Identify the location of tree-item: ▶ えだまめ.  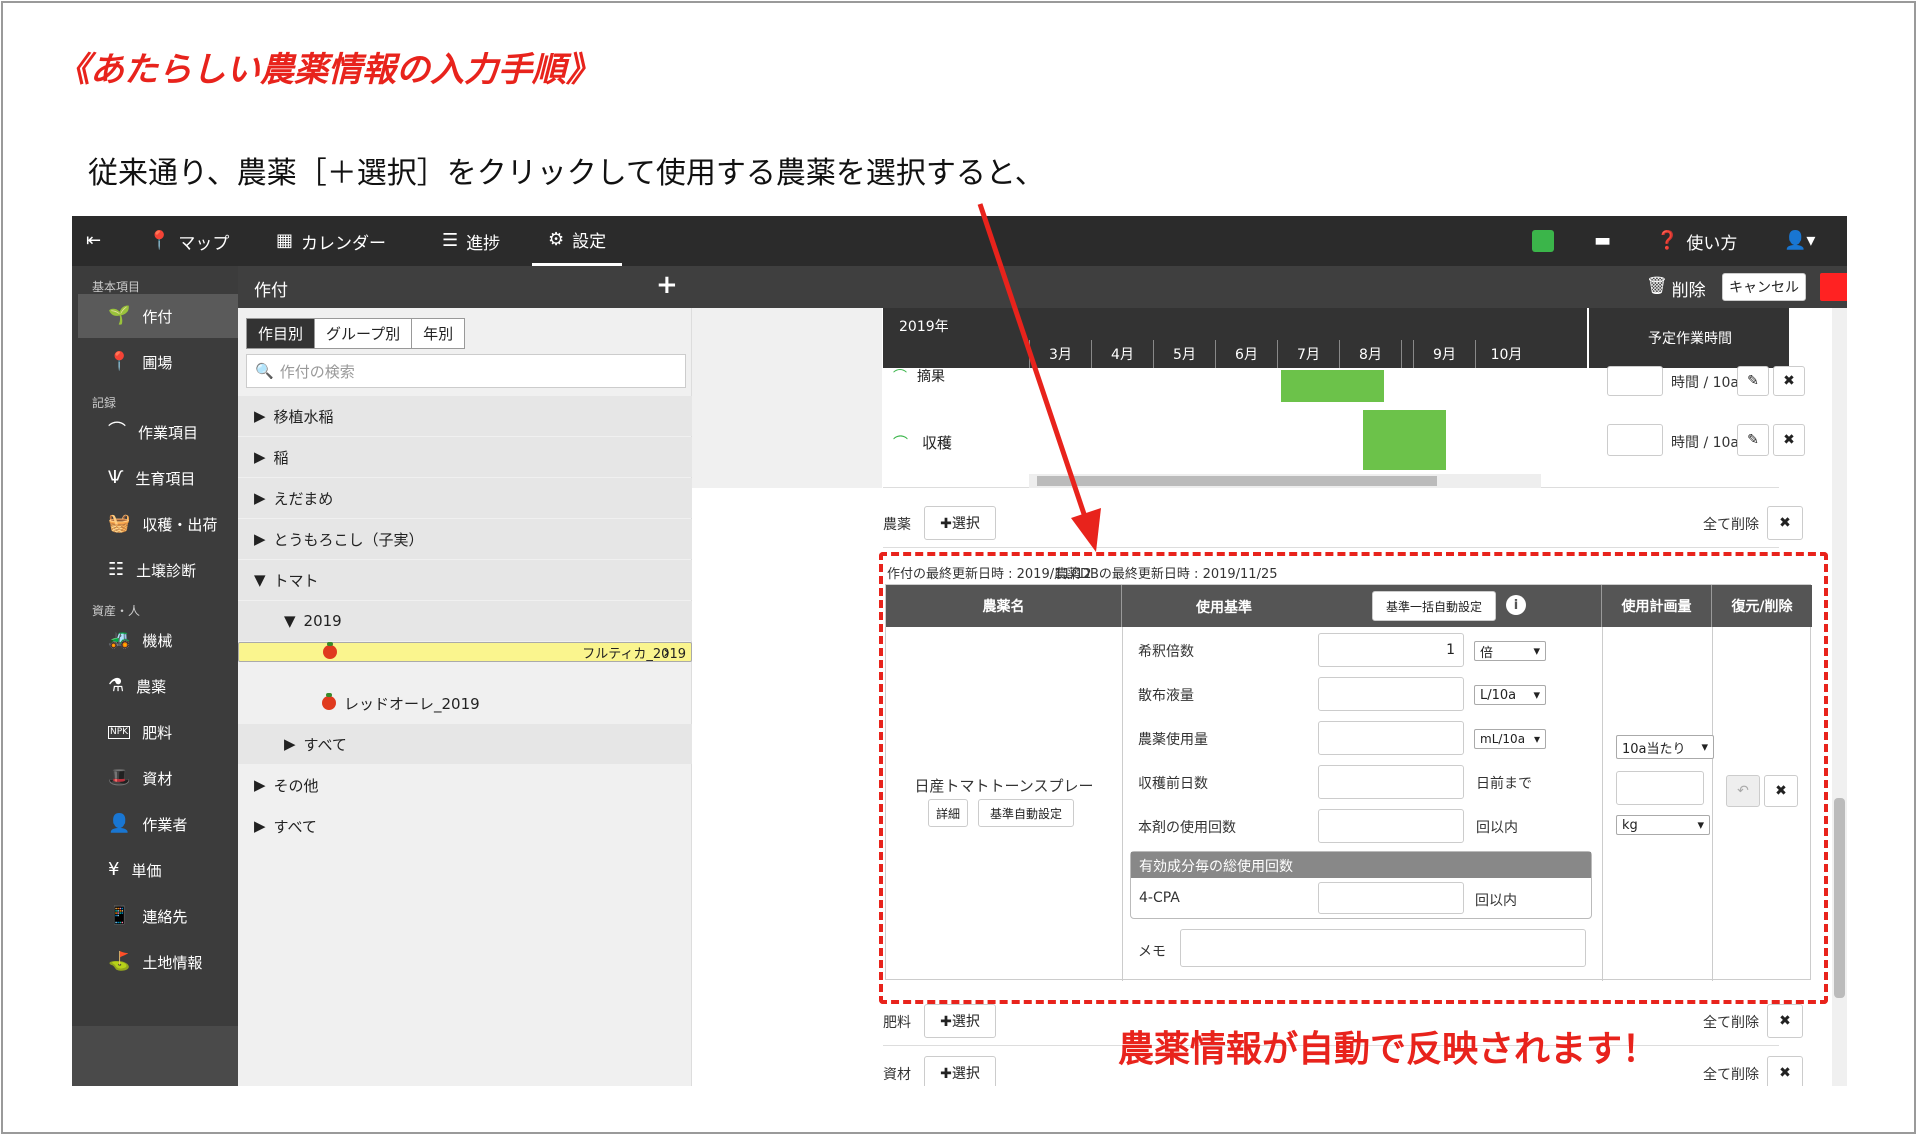
(465, 498).